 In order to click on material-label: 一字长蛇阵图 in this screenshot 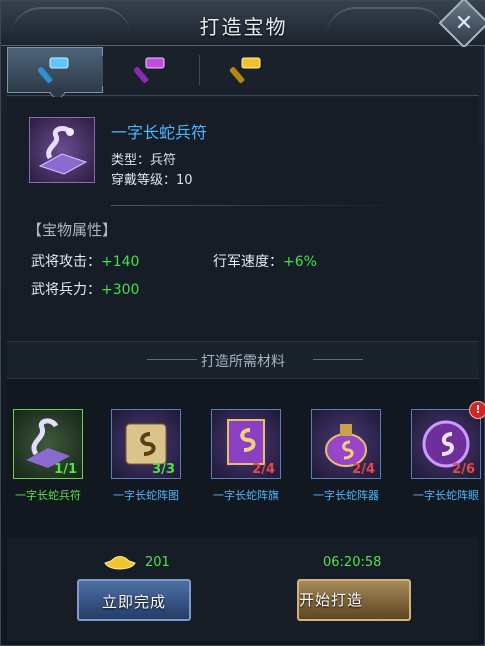, I will do `click(146, 495)`.